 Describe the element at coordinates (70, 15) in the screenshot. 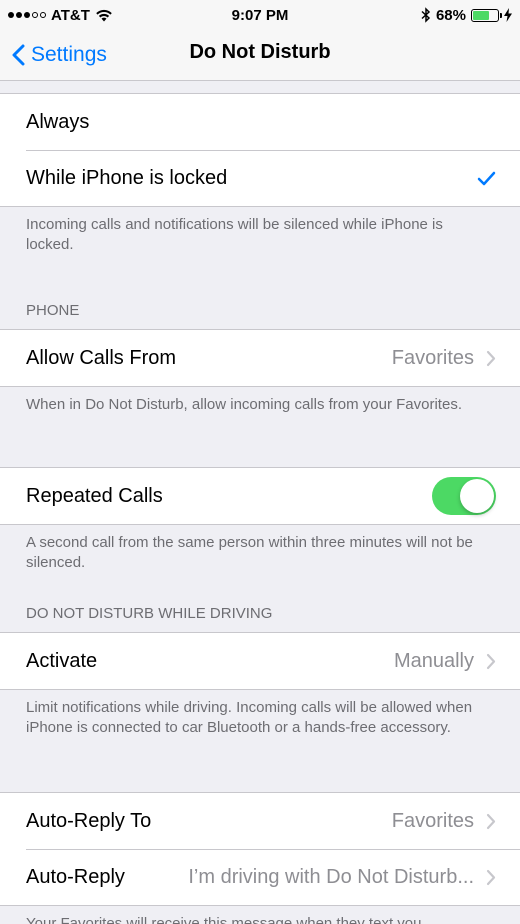

I see `carrier-name: AT&T` at that location.